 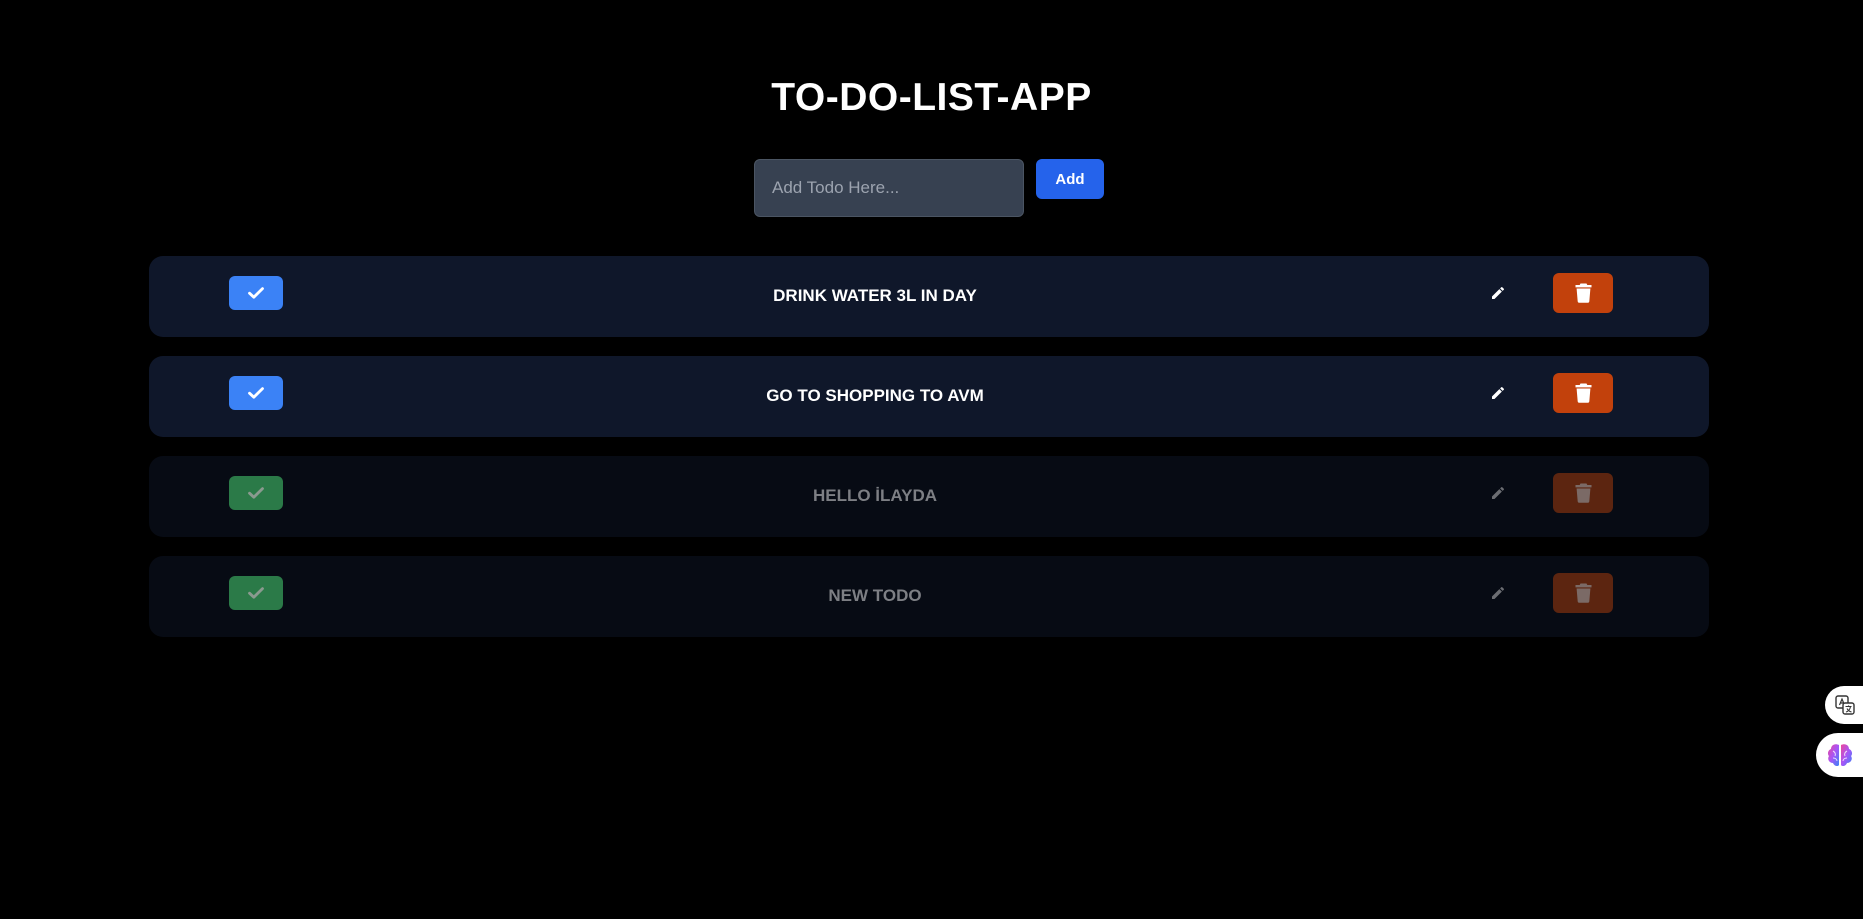 I want to click on translate-icon, so click(x=1844, y=705).